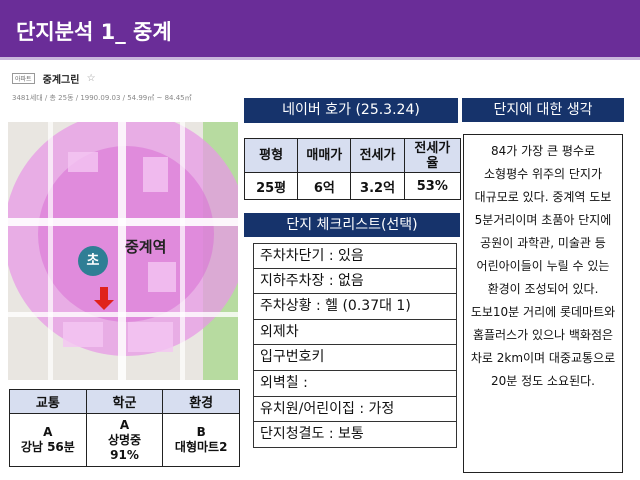 This screenshot has width=640, height=480. I want to click on col-size: 평형, so click(271, 155).